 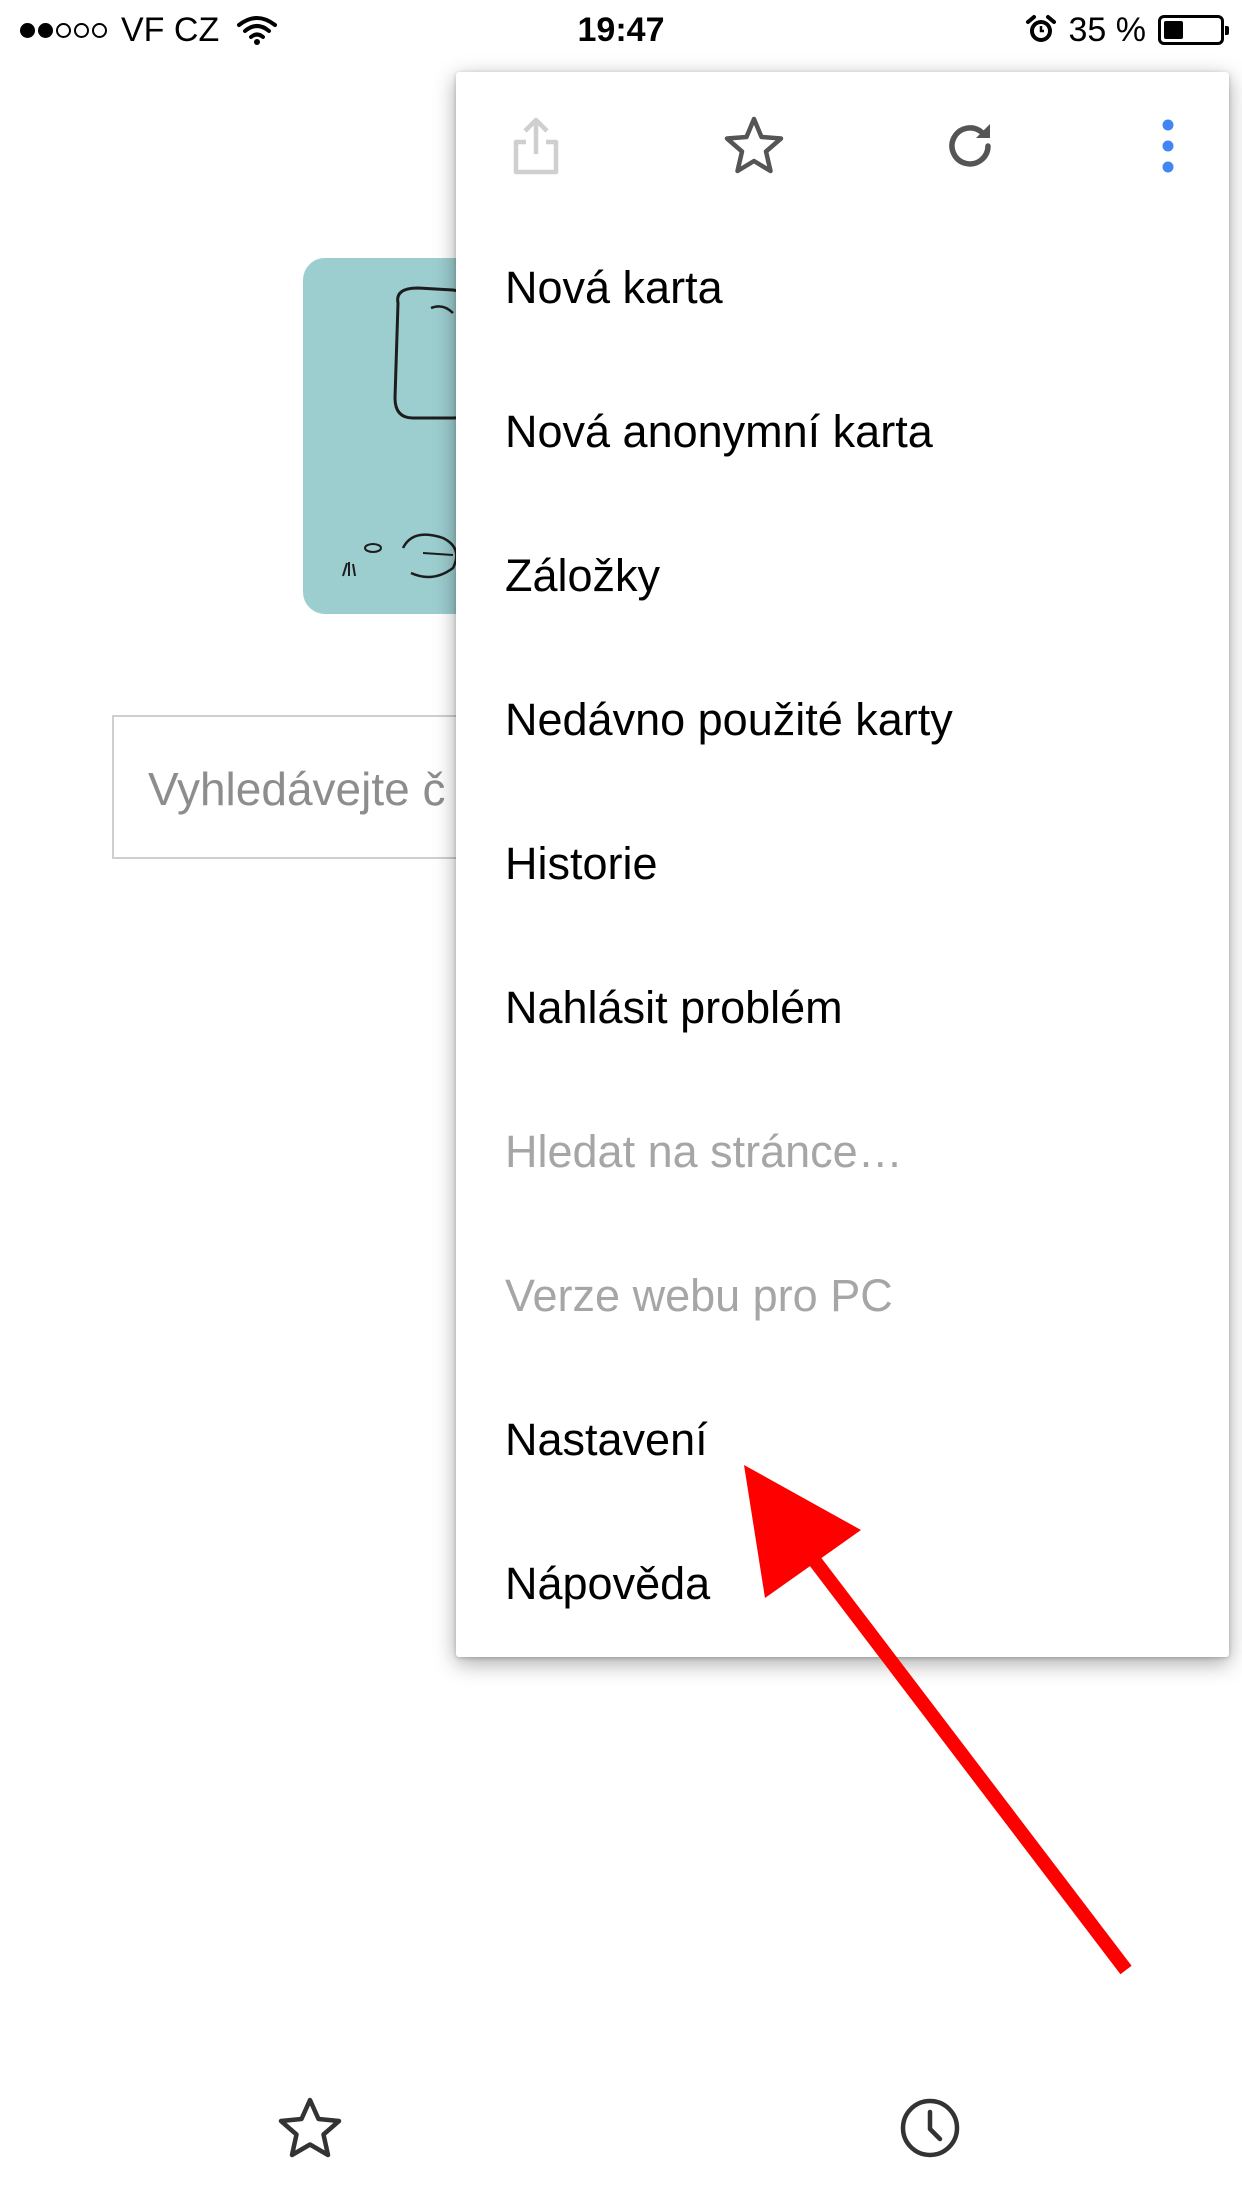 What do you see at coordinates (1227, 30) in the screenshot?
I see `battery-tip` at bounding box center [1227, 30].